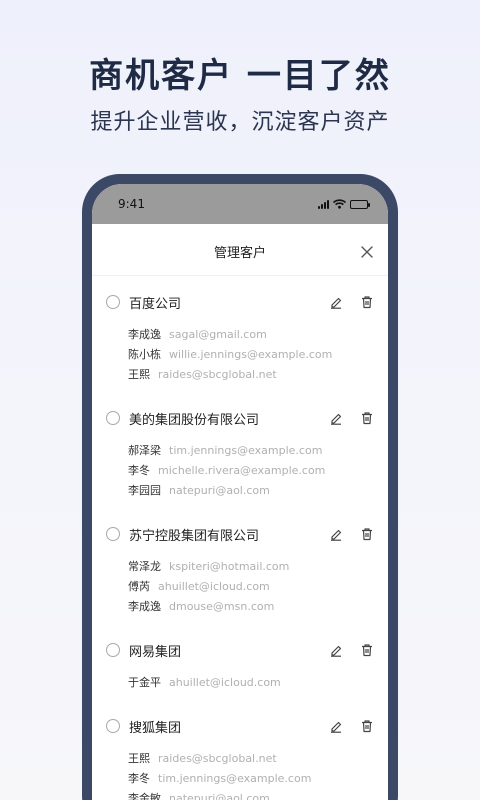  I want to click on contact-name: 李园园, so click(144, 490).